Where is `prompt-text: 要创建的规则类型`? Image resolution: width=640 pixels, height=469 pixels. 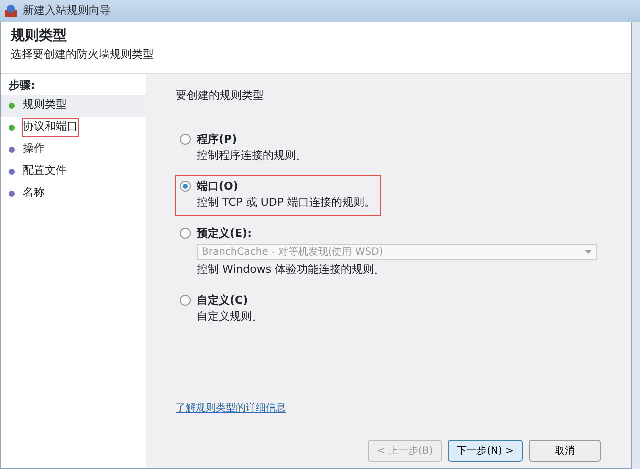
prompt-text: 要创建的规则类型 is located at coordinates (220, 96).